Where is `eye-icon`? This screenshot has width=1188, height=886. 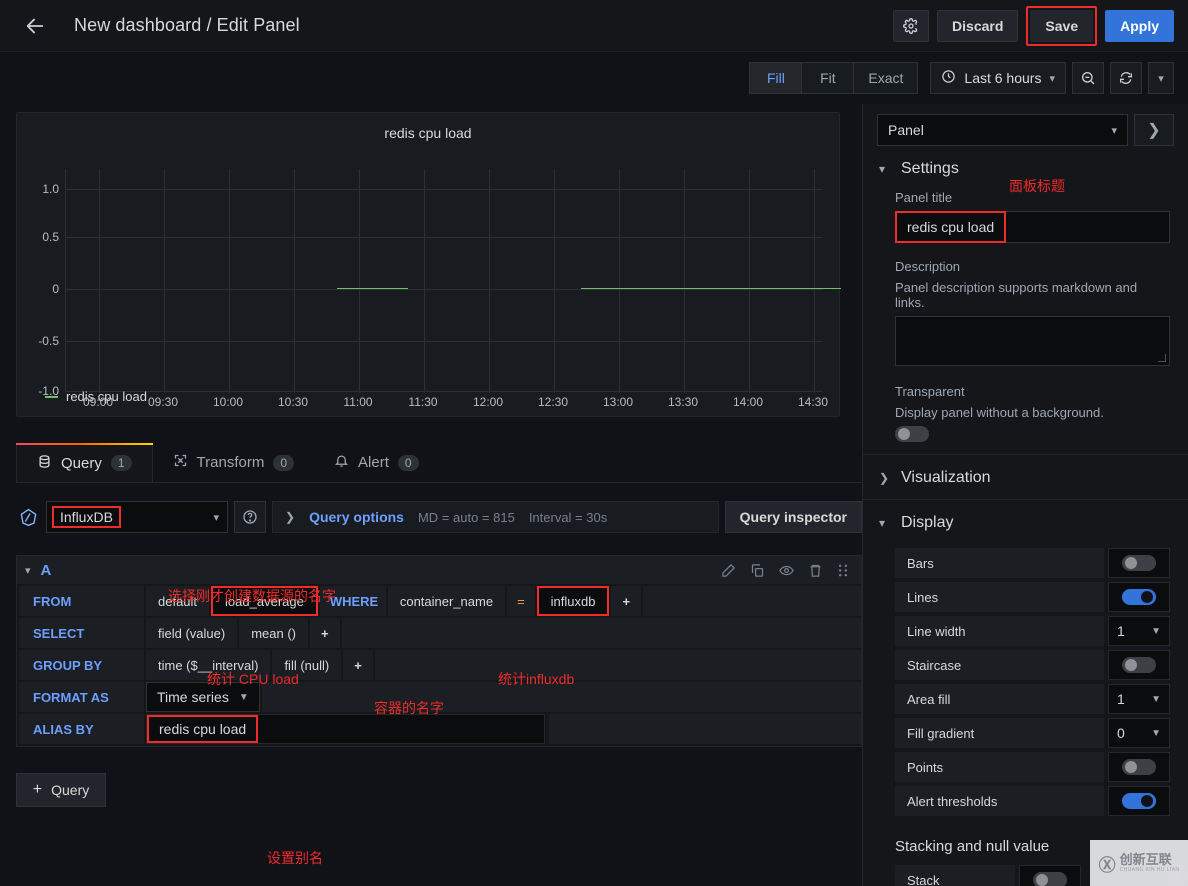 eye-icon is located at coordinates (786, 570).